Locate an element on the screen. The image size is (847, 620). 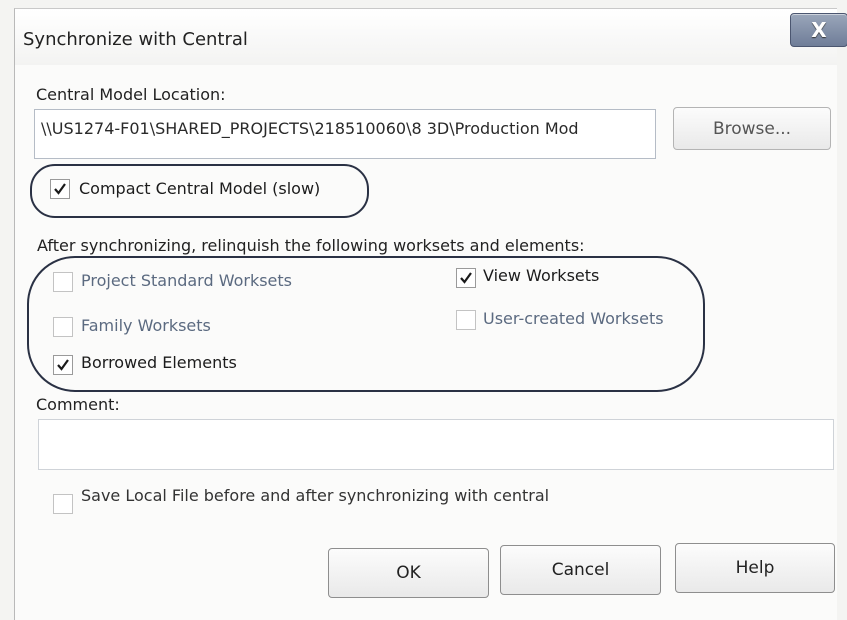
comment-label: Comment: is located at coordinates (78, 404).